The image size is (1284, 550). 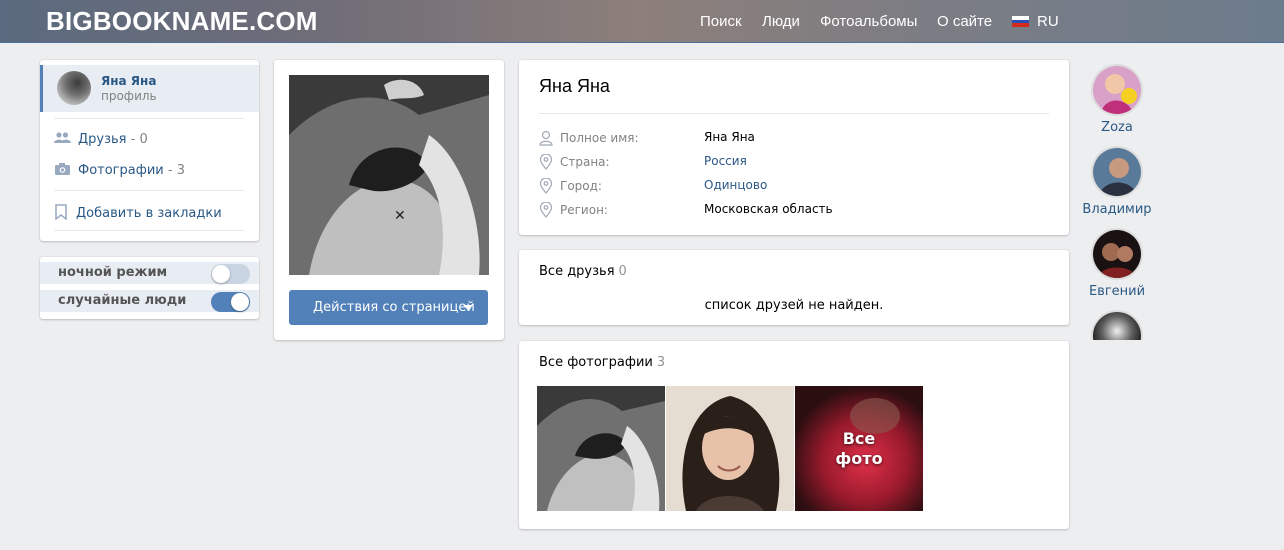 I want to click on side-user-name: Zoza, so click(x=1117, y=127).